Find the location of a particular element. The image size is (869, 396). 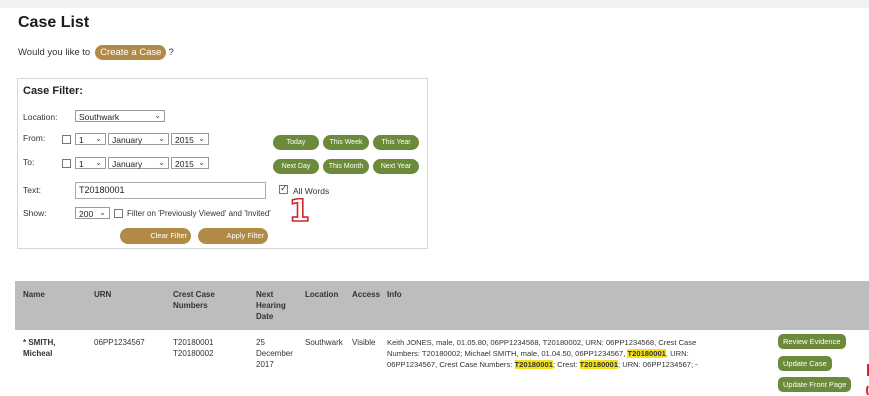

annotation-mark is located at coordinates (867, 380).